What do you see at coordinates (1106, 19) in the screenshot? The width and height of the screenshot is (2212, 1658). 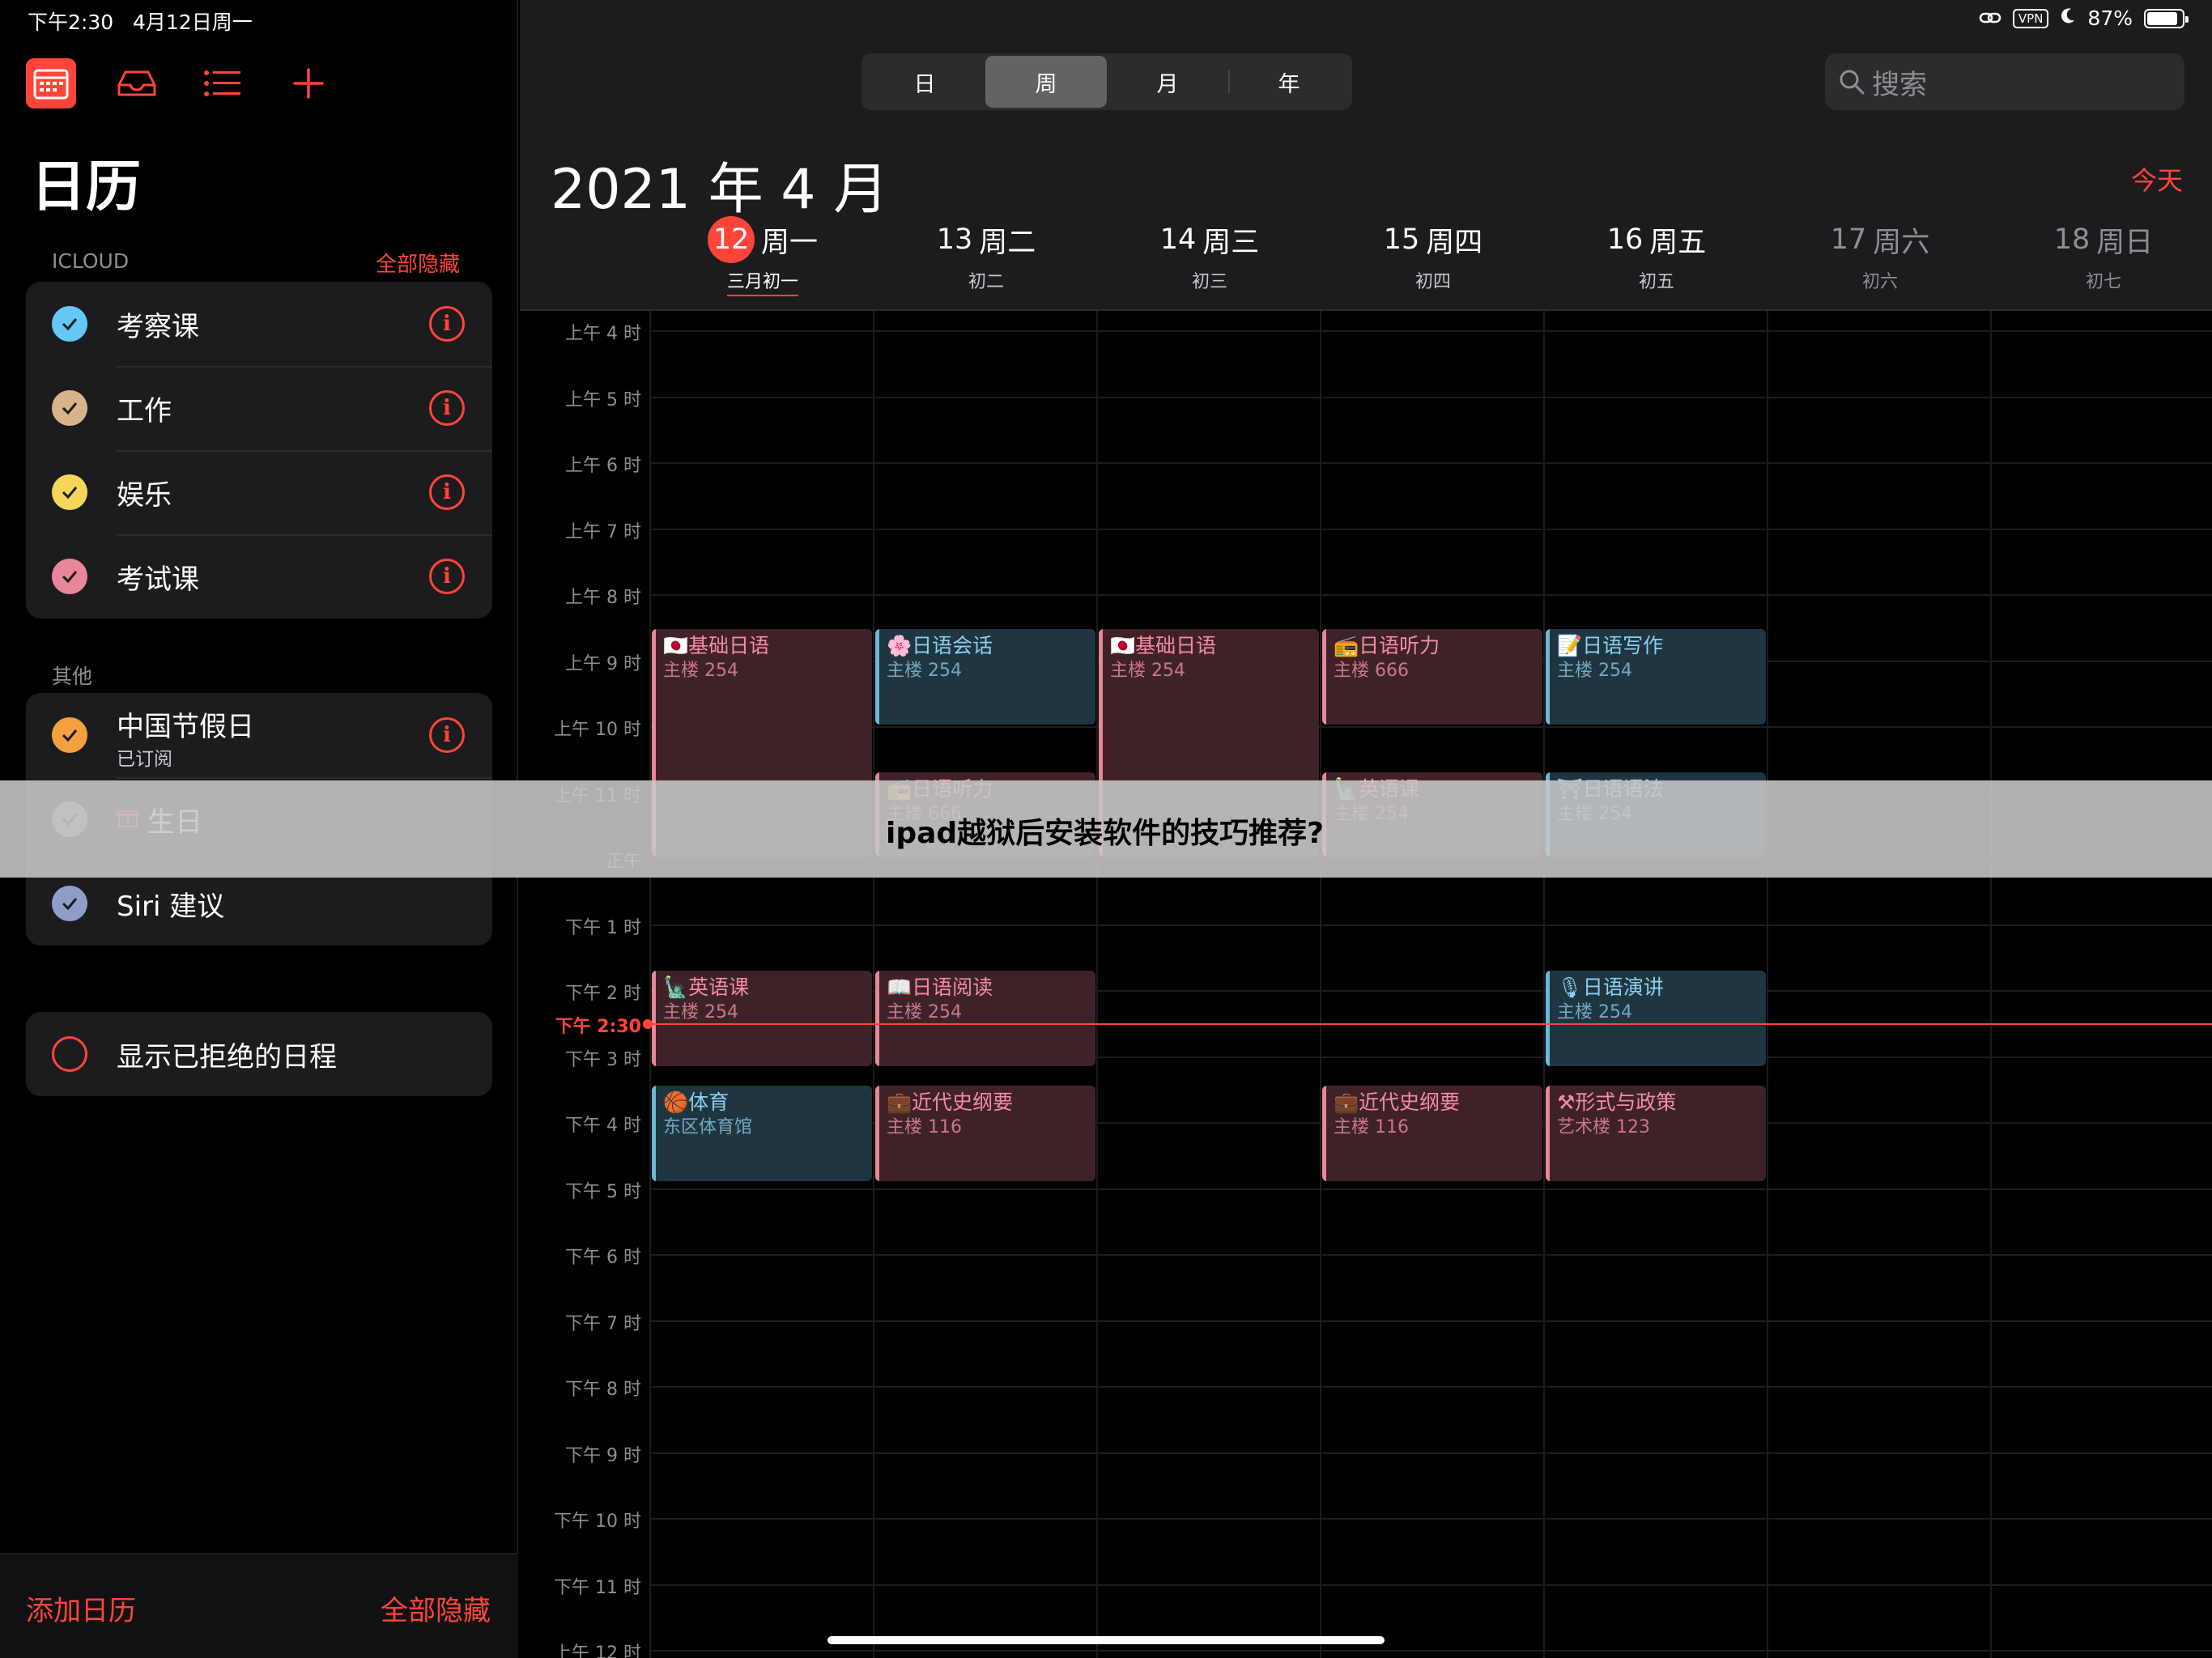 I see `status-bar: 下午2:30 4月12日周一 VPN 87%` at bounding box center [1106, 19].